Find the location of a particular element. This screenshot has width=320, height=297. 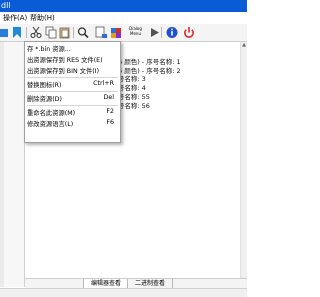

bookmark-icon is located at coordinates (17, 32).